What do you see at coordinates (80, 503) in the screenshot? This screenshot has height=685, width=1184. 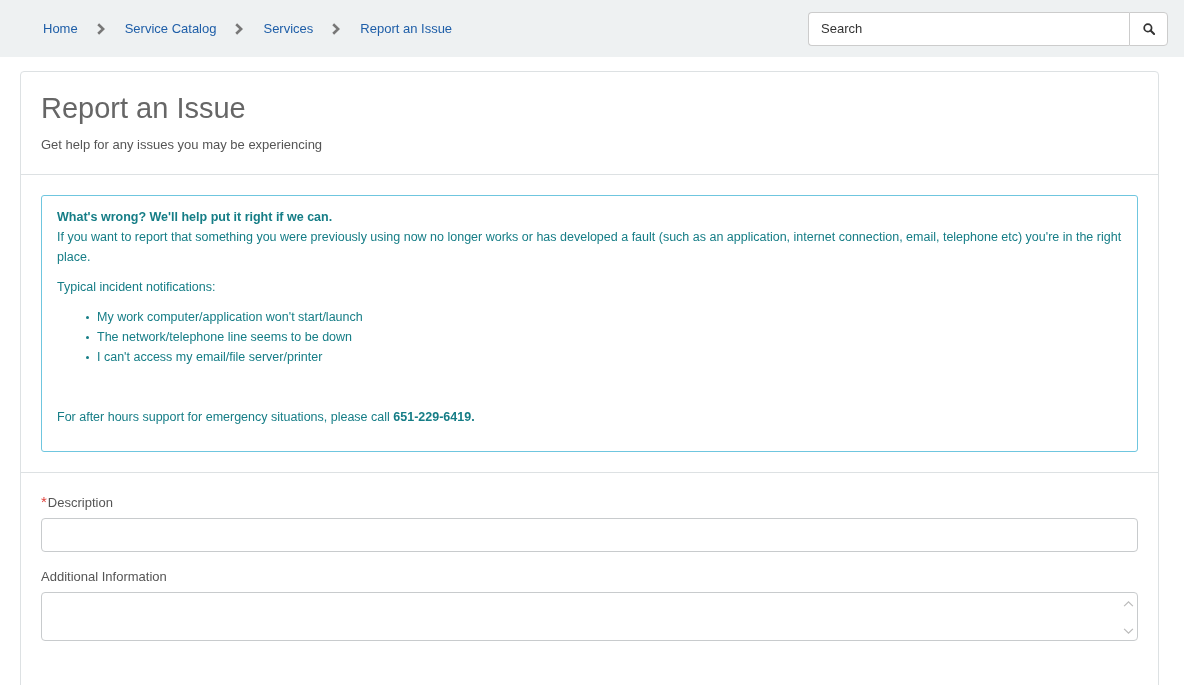 I see `field-label: Description` at bounding box center [80, 503].